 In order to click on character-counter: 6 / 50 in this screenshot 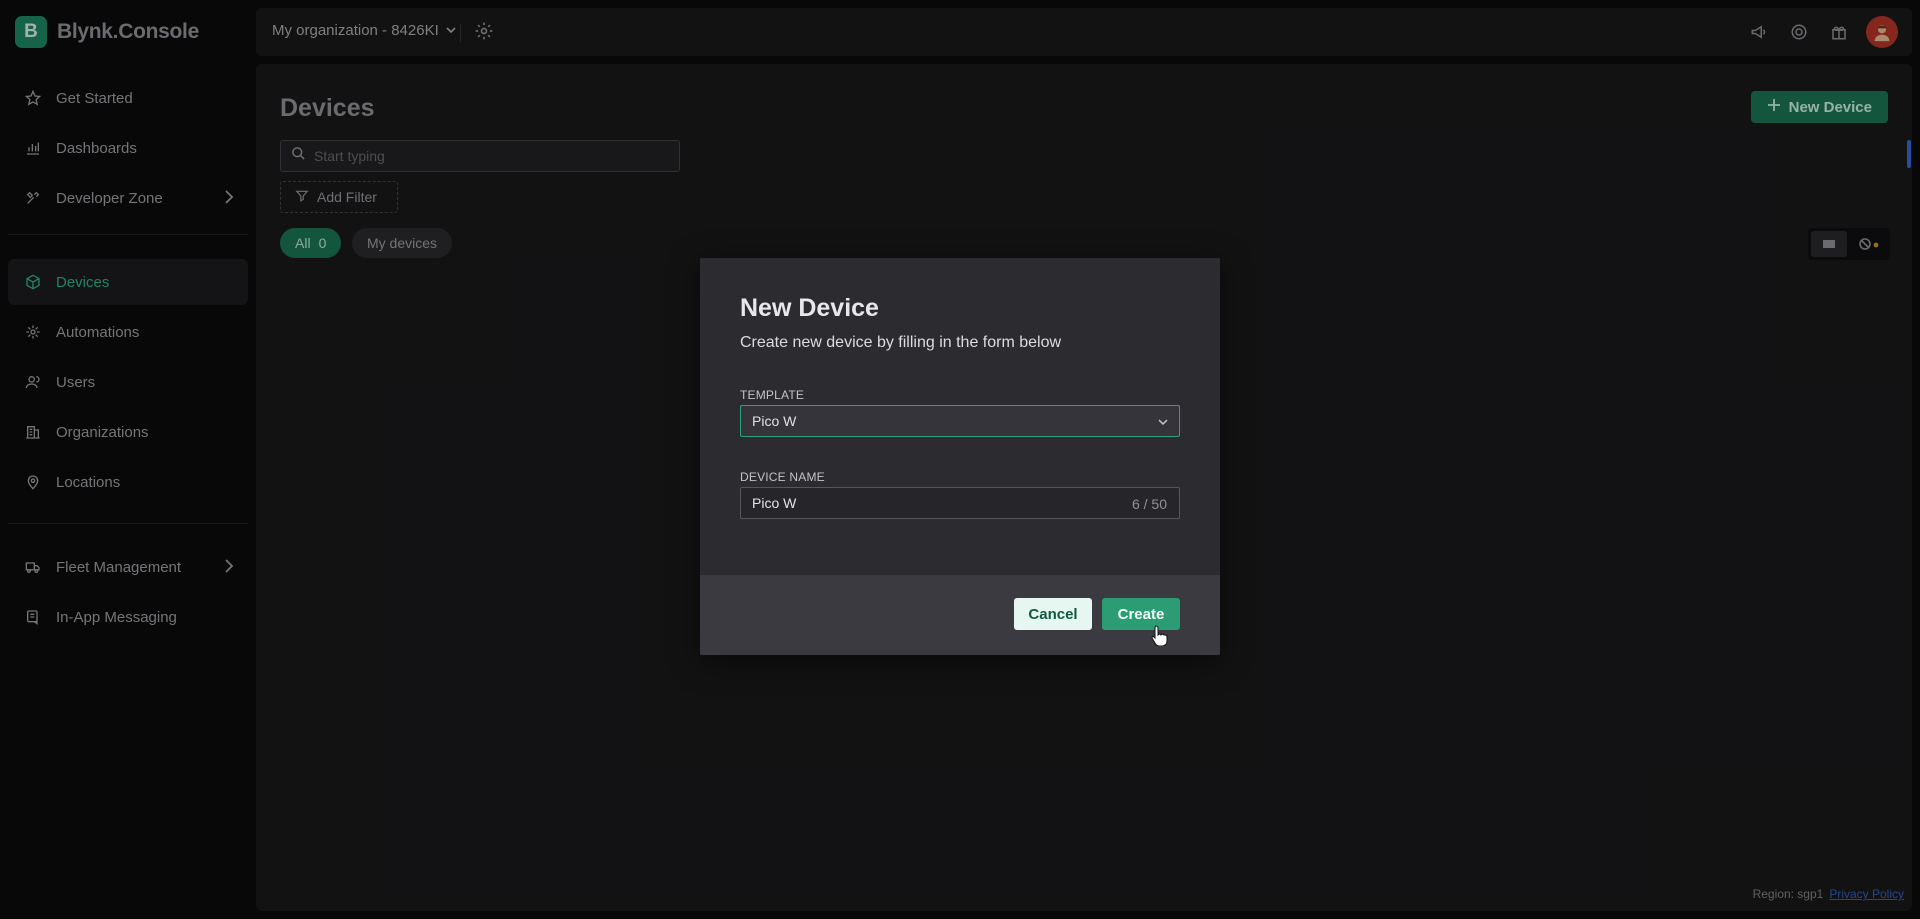, I will do `click(1149, 504)`.